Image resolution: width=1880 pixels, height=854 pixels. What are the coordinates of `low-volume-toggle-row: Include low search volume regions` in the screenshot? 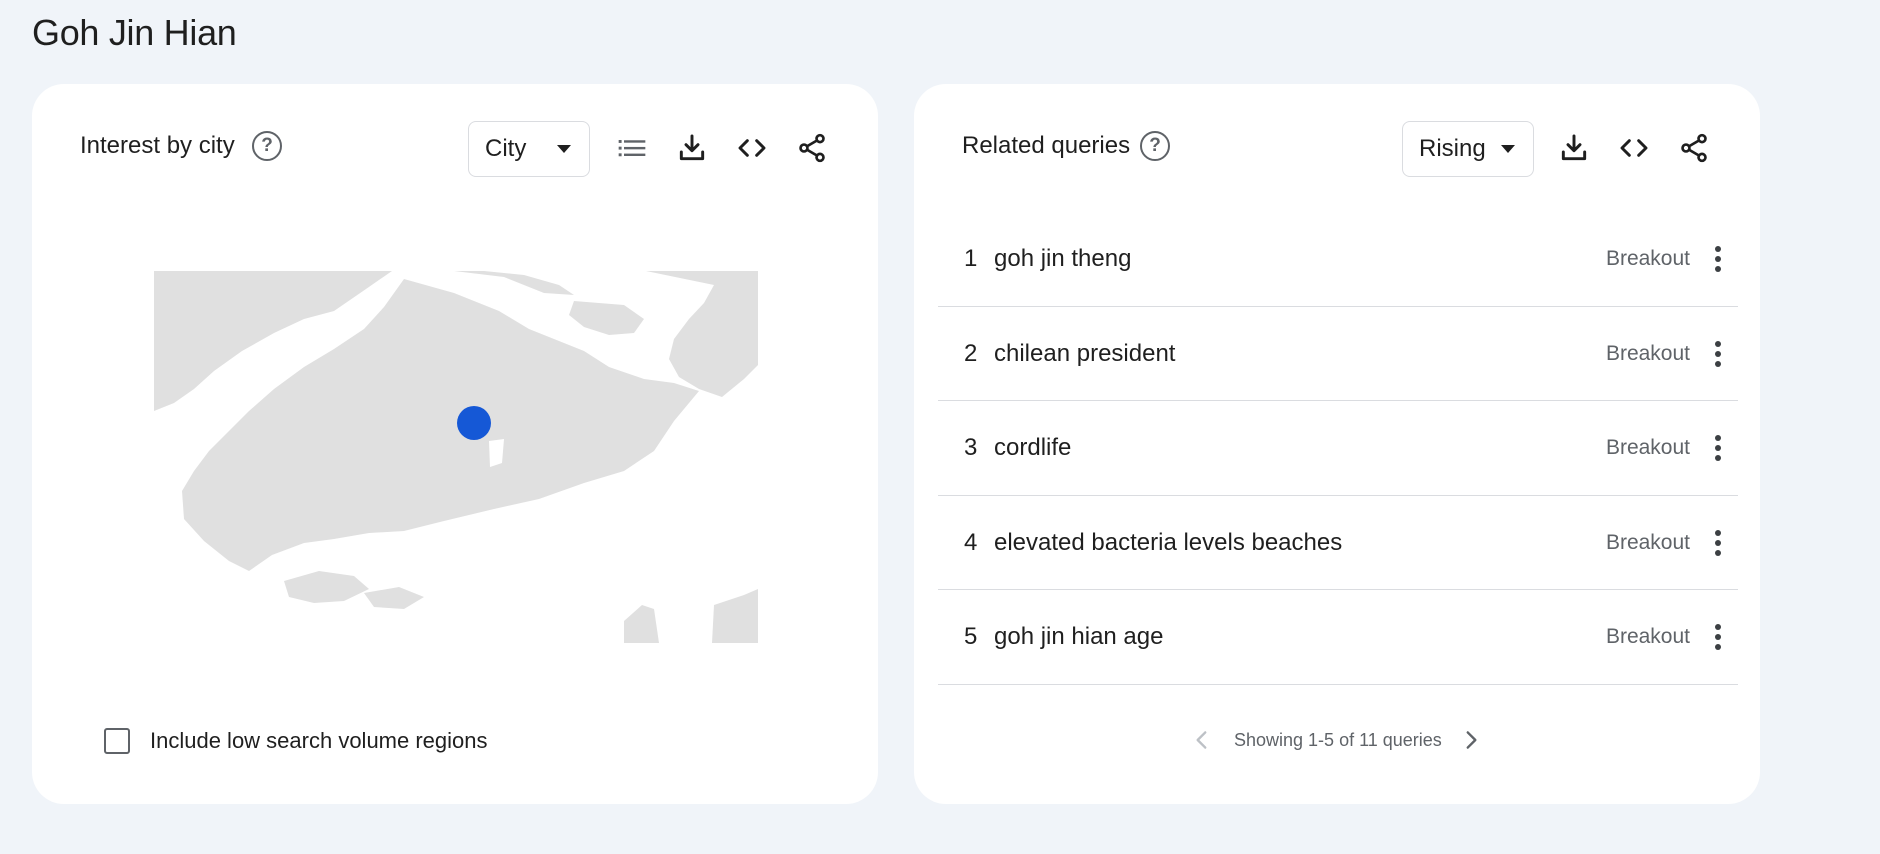 It's located at (296, 741).